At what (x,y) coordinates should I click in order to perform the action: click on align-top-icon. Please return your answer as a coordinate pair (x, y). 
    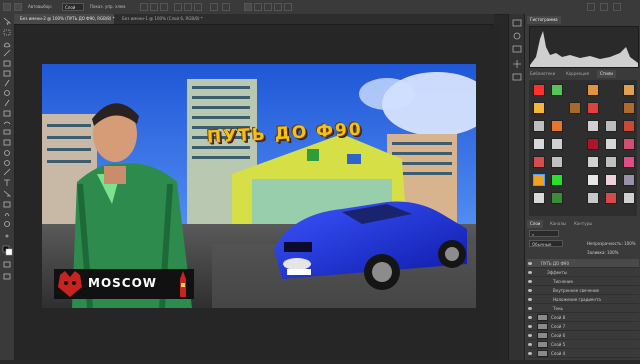
    Looking at the image, I should click on (178, 7).